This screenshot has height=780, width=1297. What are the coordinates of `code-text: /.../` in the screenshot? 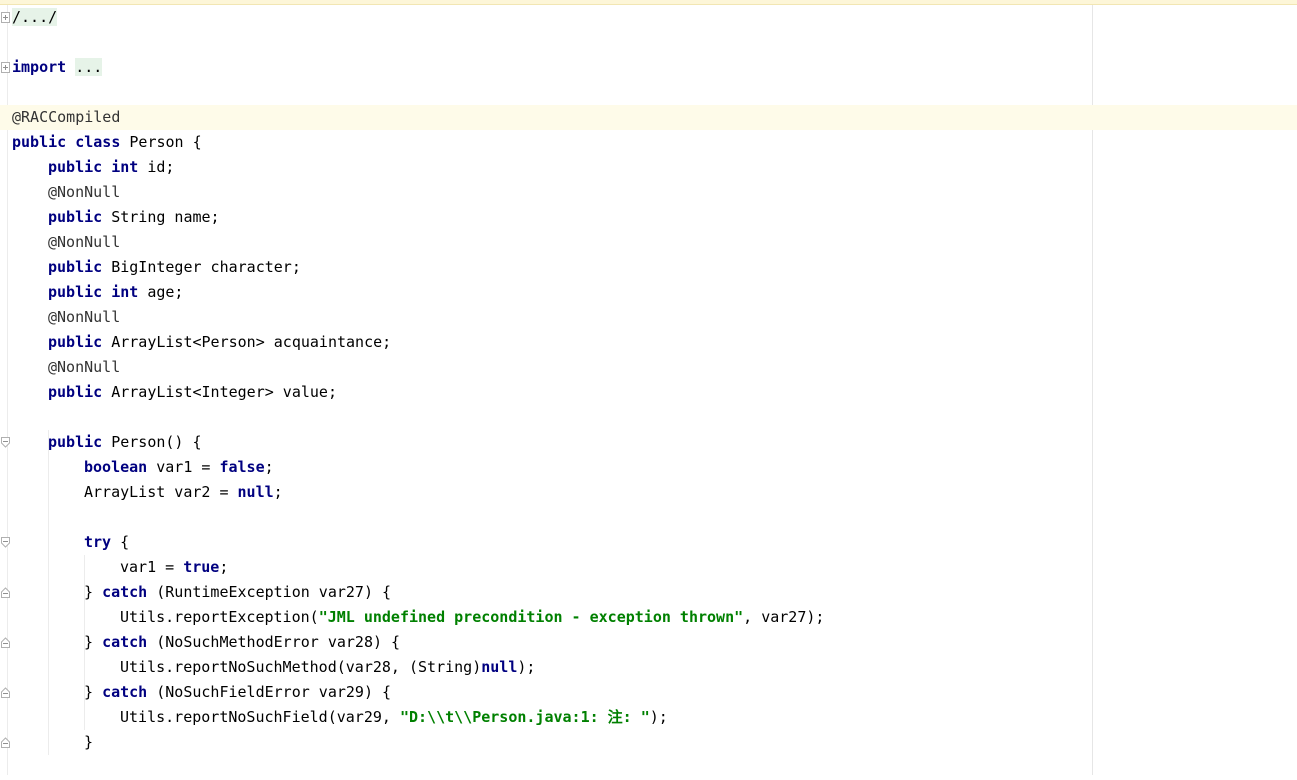 It's located at (35, 17).